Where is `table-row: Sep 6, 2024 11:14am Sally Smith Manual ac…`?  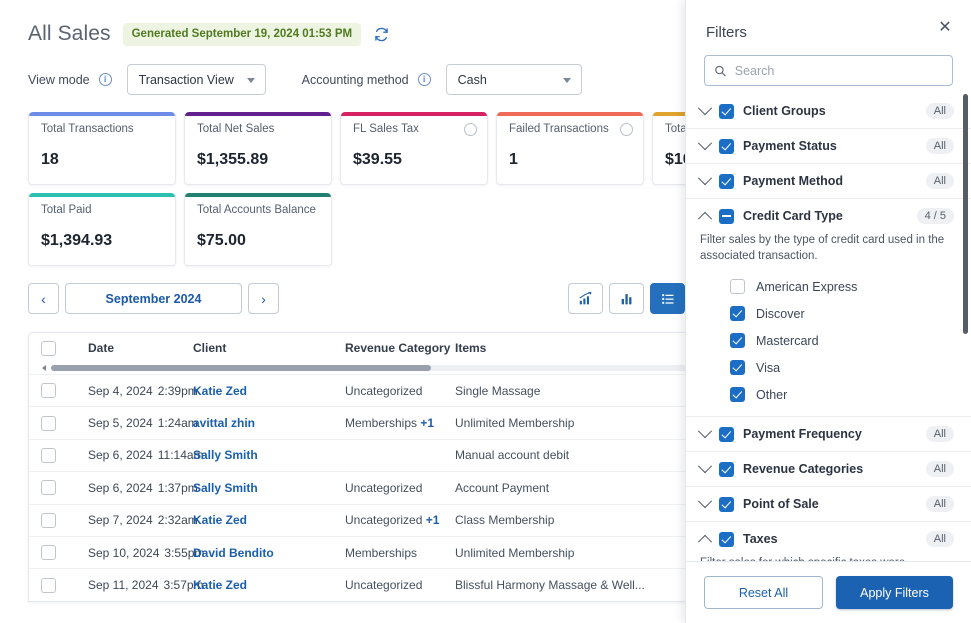
table-row: Sep 6, 2024 11:14am Sally Smith Manual ac… is located at coordinates (357, 454).